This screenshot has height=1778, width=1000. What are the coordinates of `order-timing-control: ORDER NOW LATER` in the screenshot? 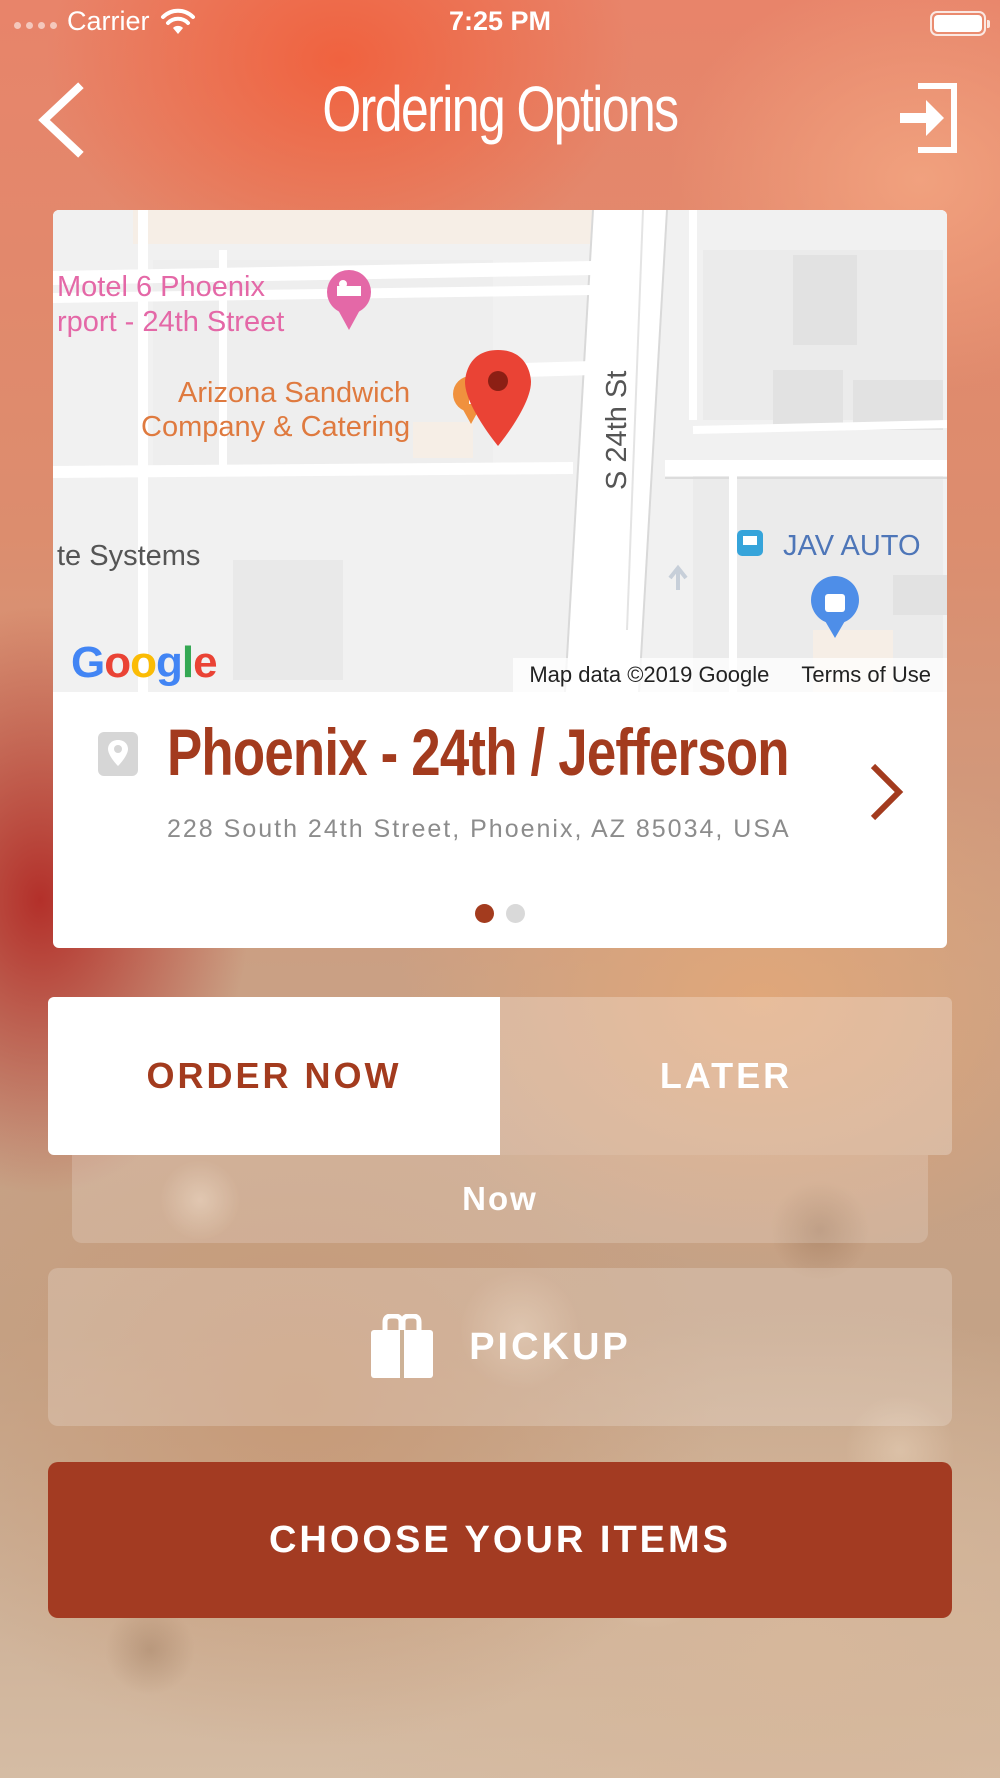 It's located at (500, 1076).